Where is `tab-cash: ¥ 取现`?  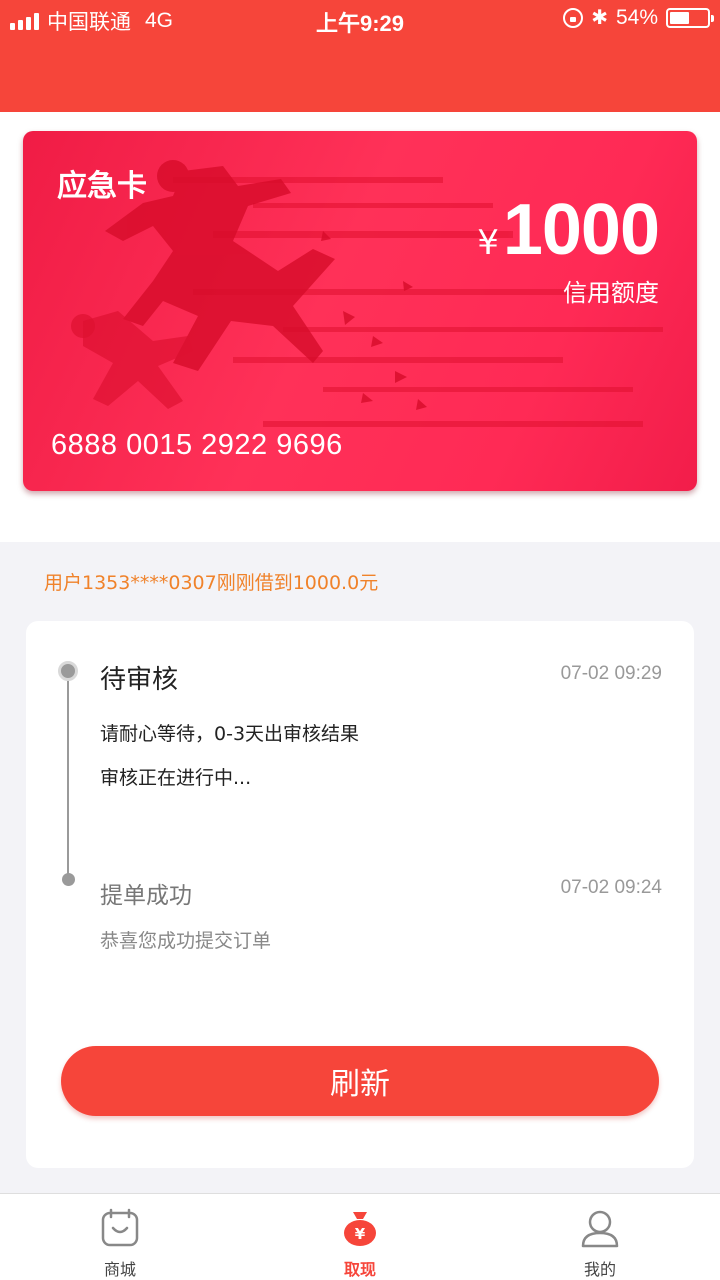
tab-cash: ¥ 取现 is located at coordinates (360, 1237).